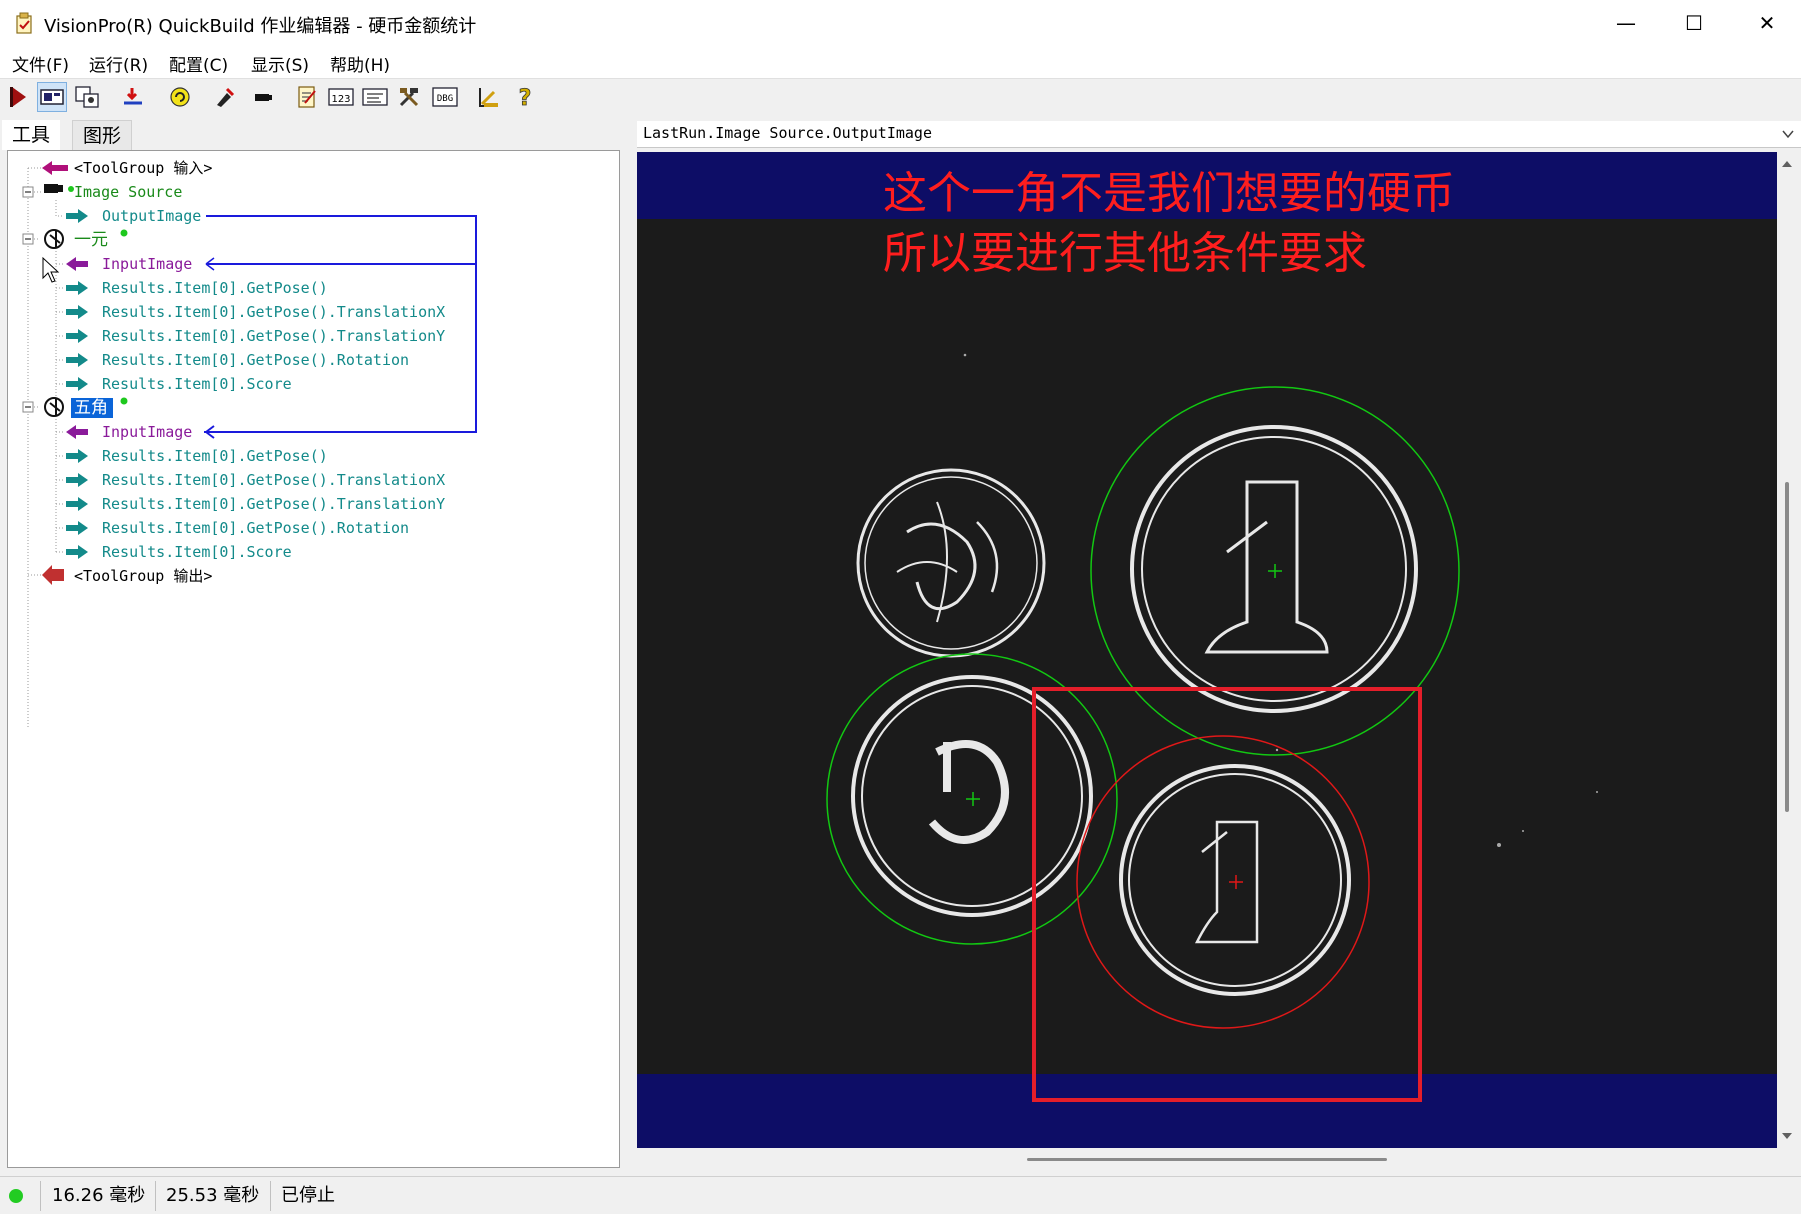 The width and height of the screenshot is (1801, 1214). I want to click on vertical-scrollbar, so click(1787, 650).